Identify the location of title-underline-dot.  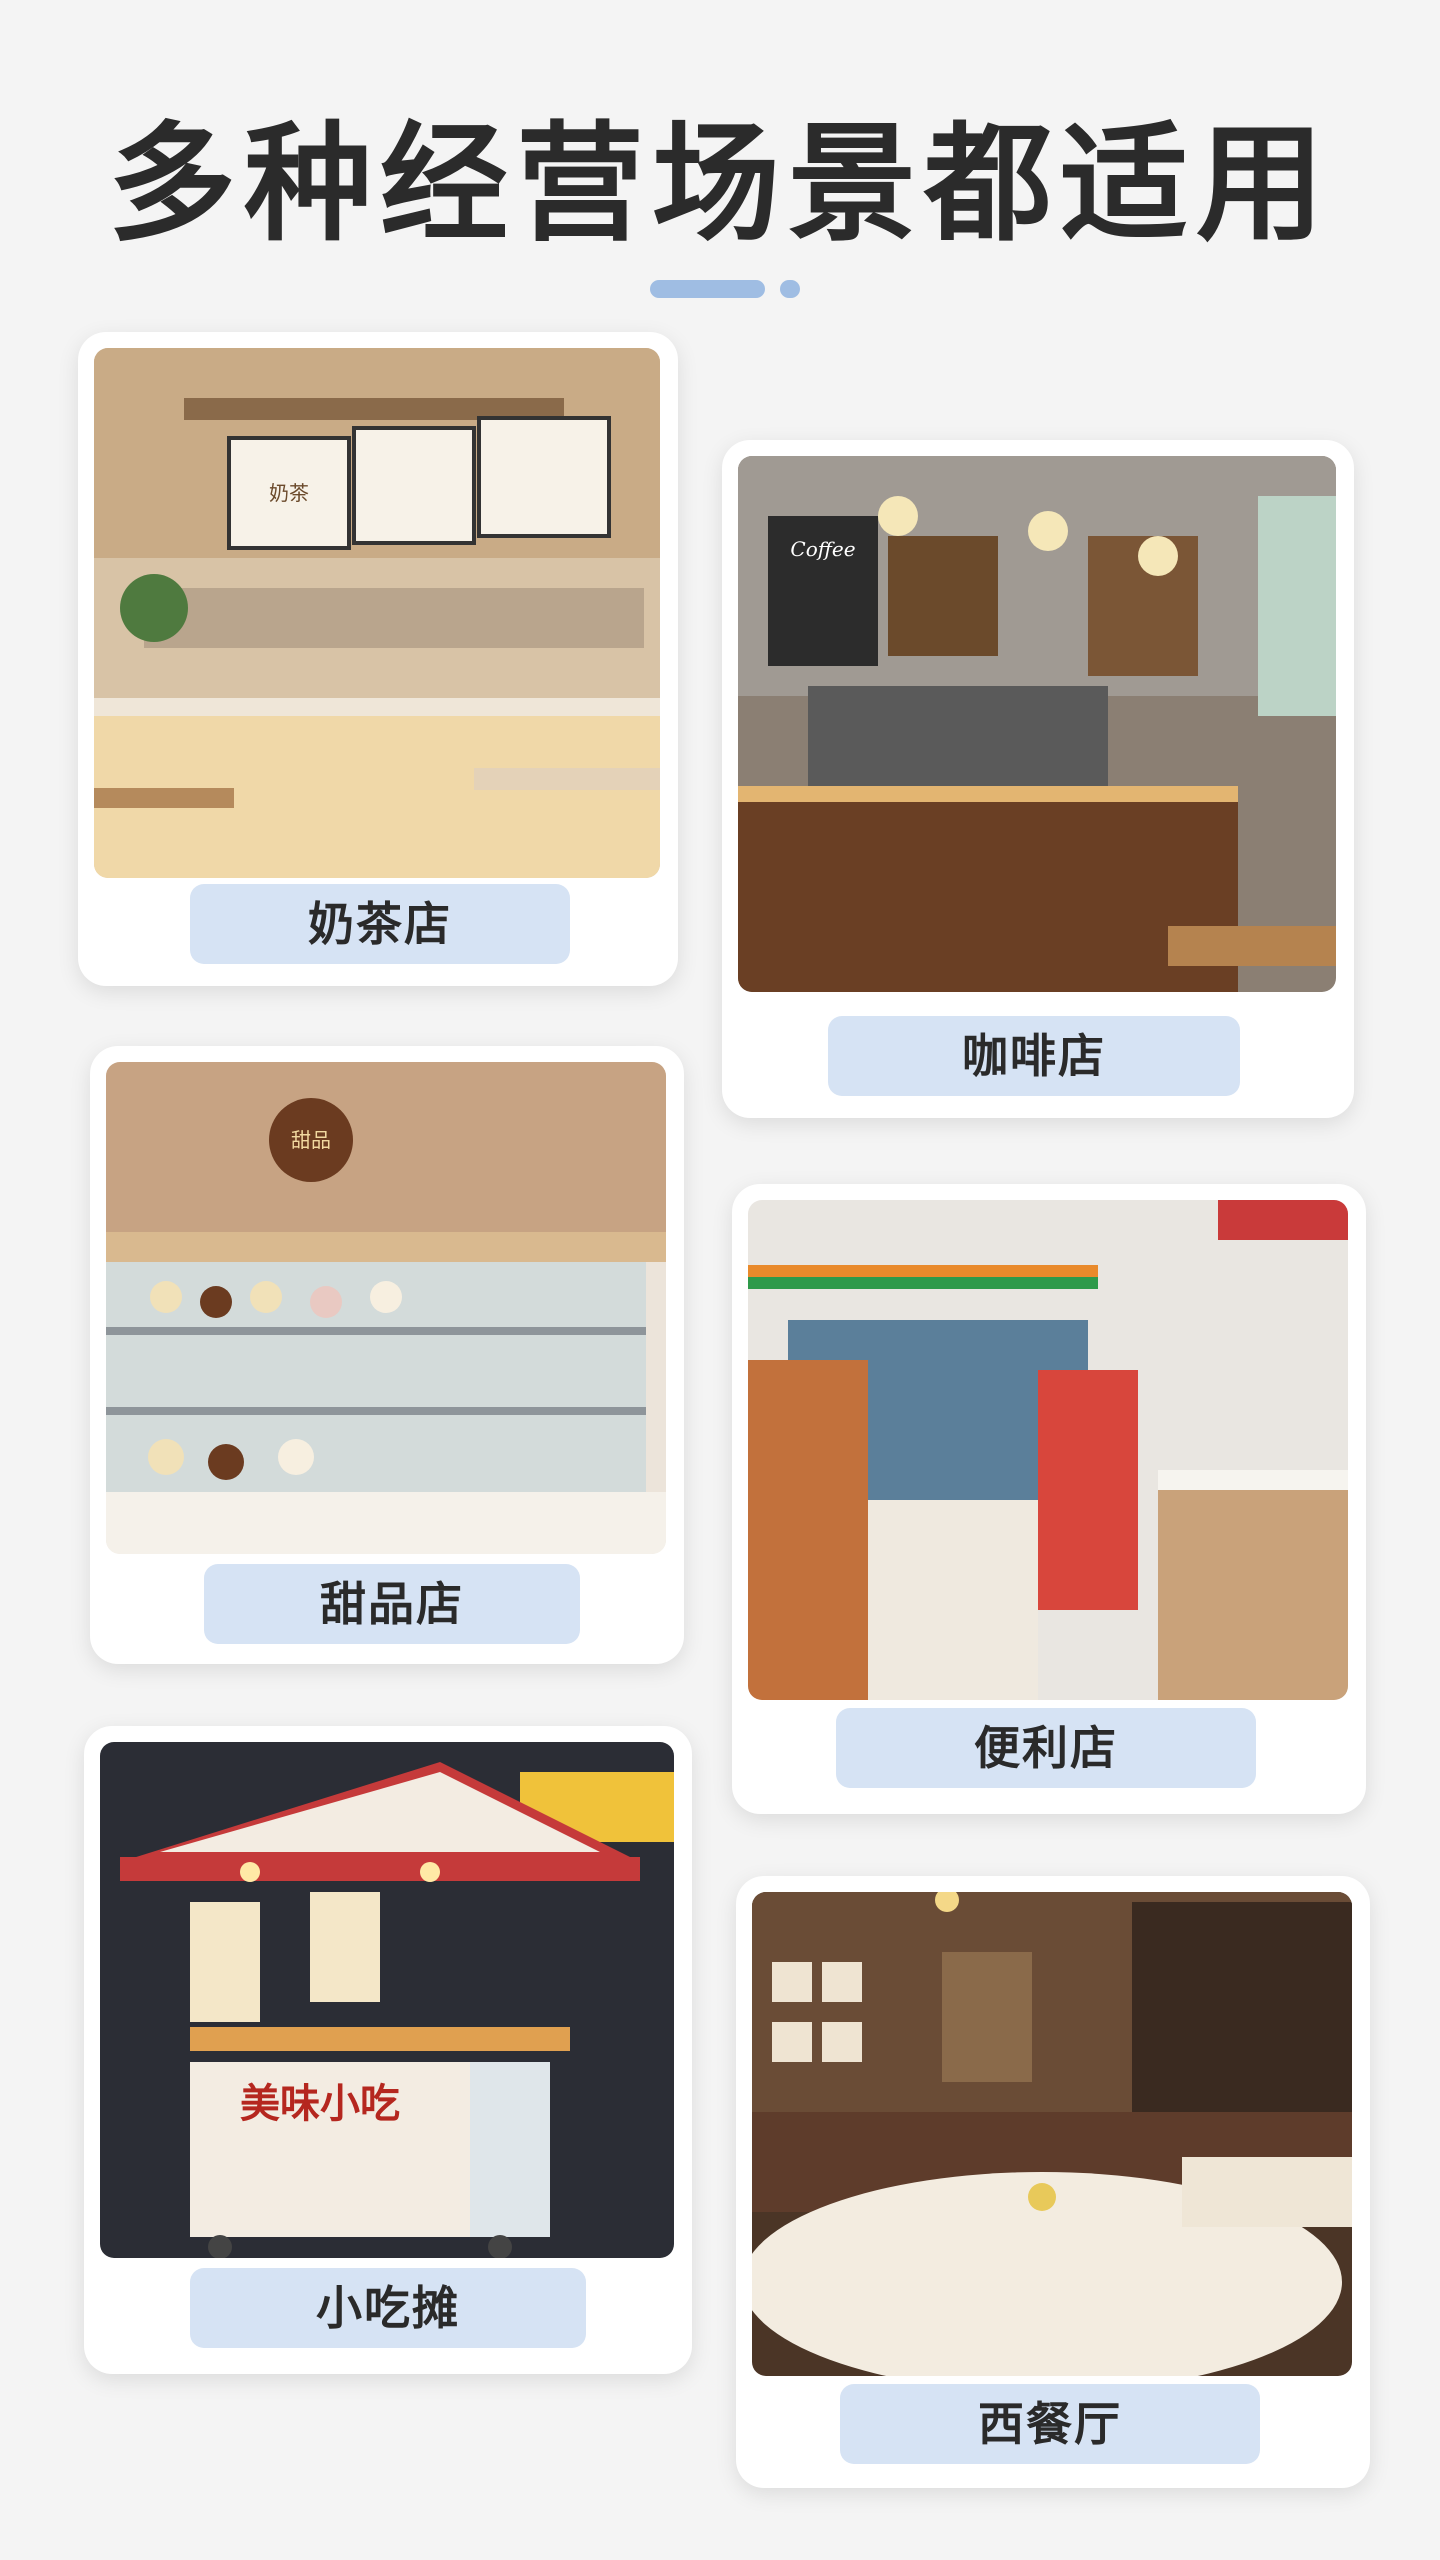
(790, 289).